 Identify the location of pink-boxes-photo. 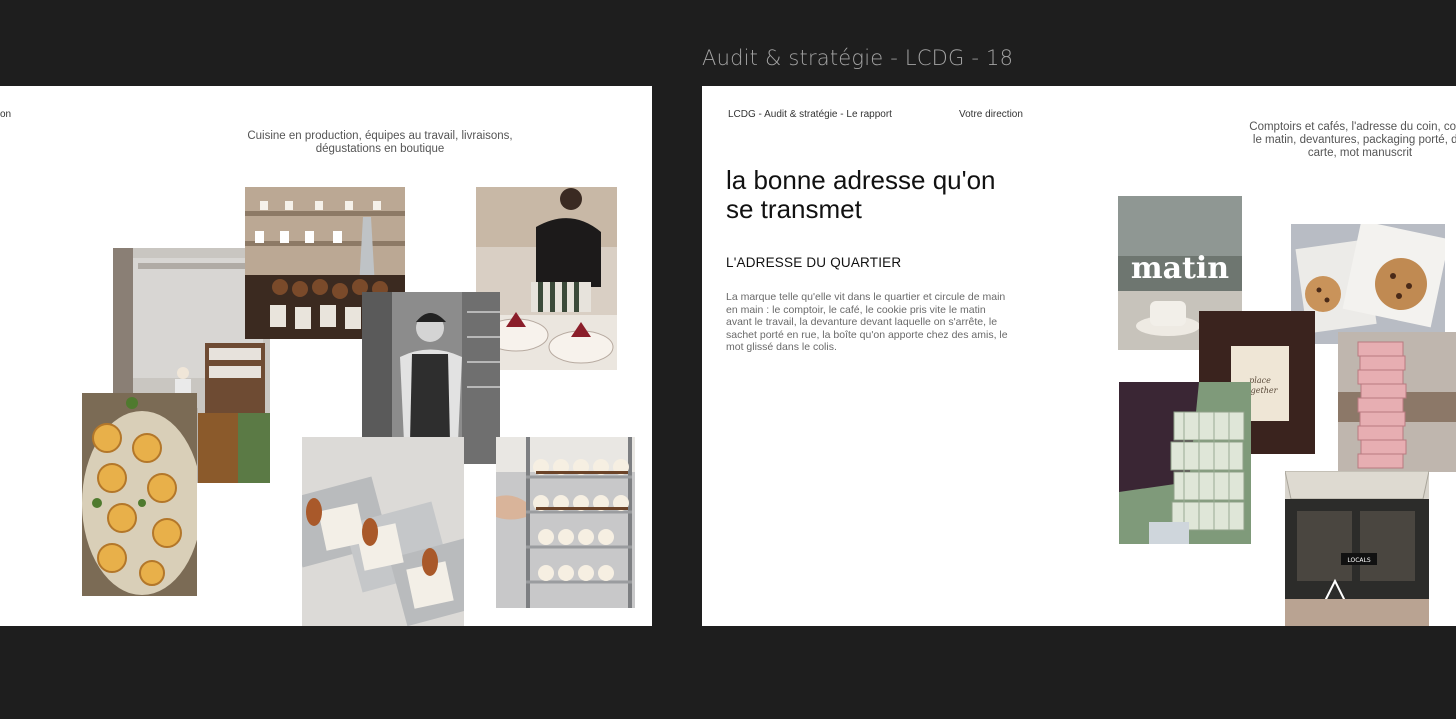
(1397, 402).